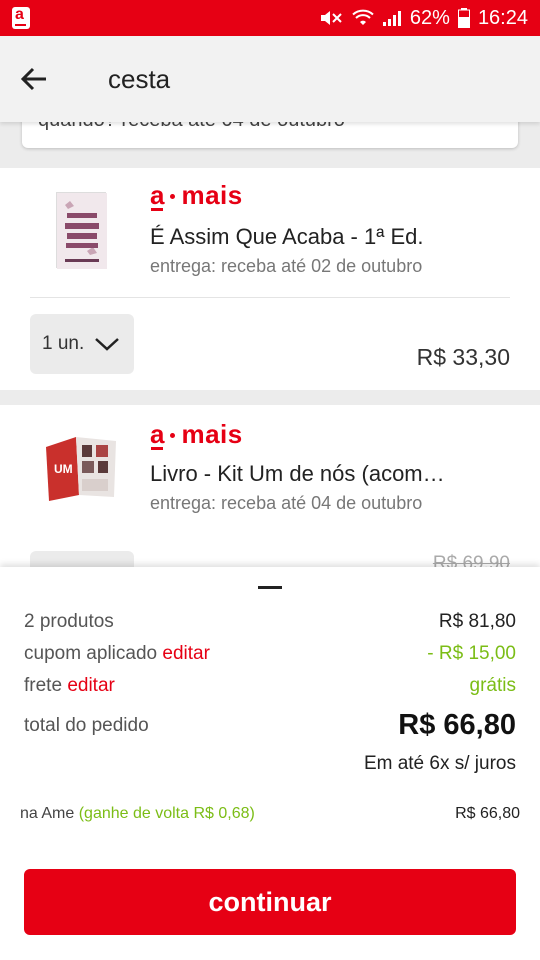 This screenshot has width=540, height=960. What do you see at coordinates (91, 653) in the screenshot?
I see `coupon-label: cupom aplicado` at bounding box center [91, 653].